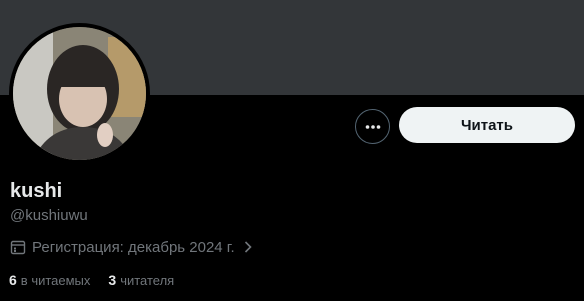  What do you see at coordinates (18, 247) in the screenshot?
I see `calendar-icon` at bounding box center [18, 247].